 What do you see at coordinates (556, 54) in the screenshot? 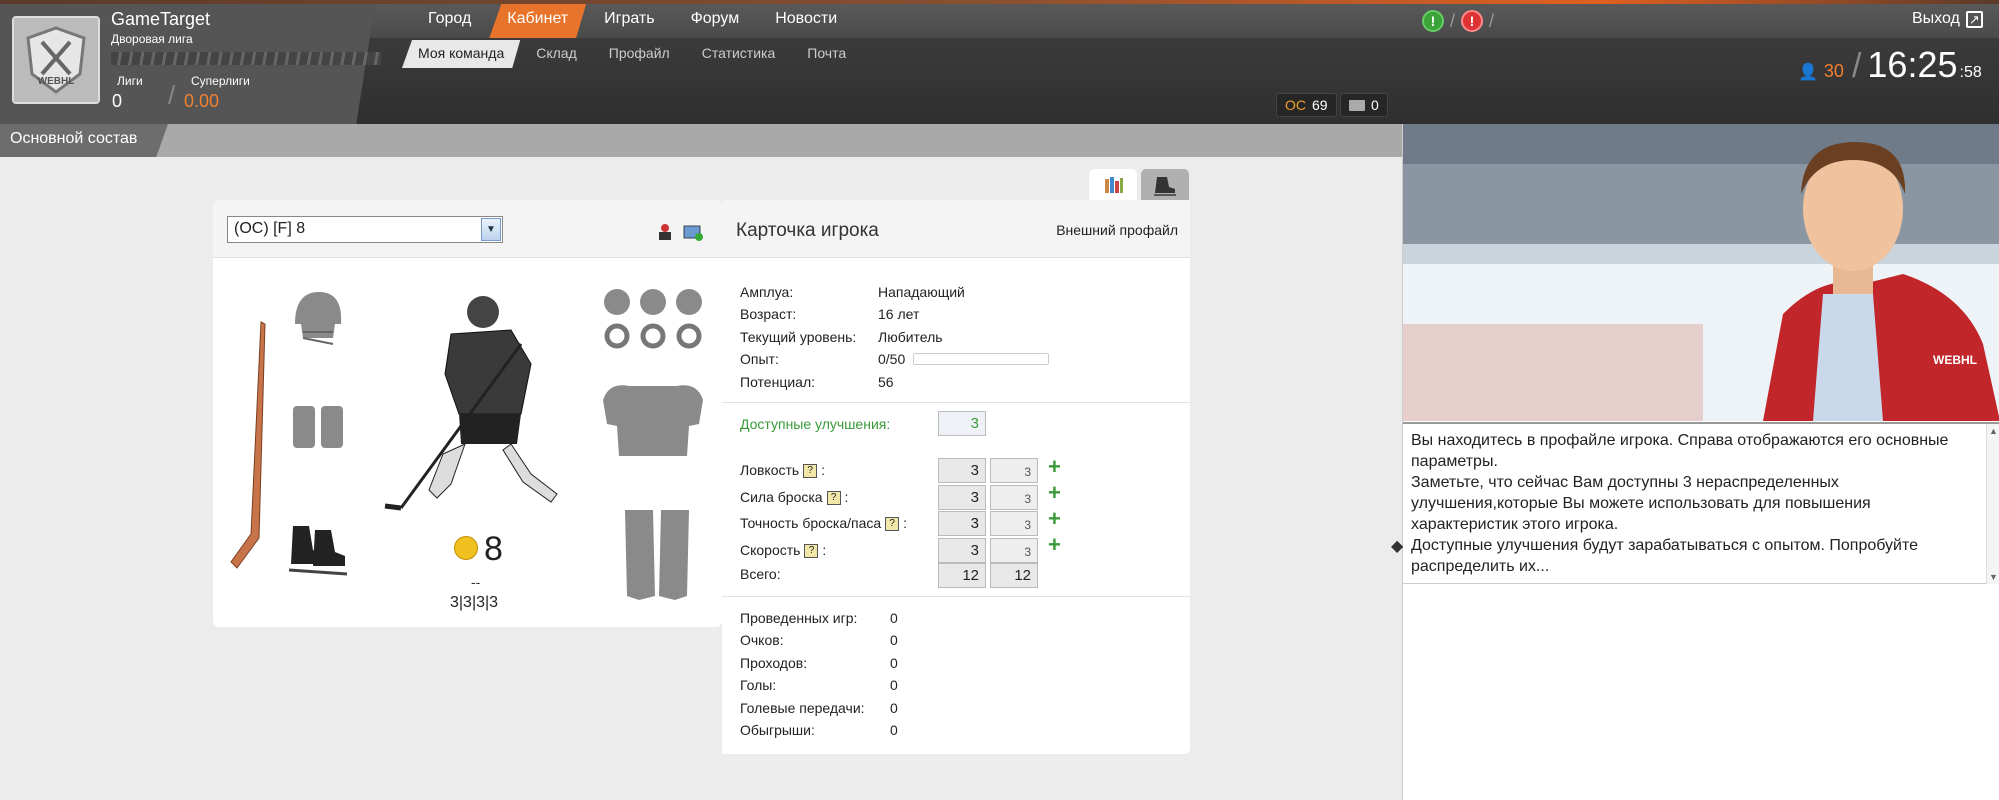
I see `subnav-item-warehouse: Склад` at bounding box center [556, 54].